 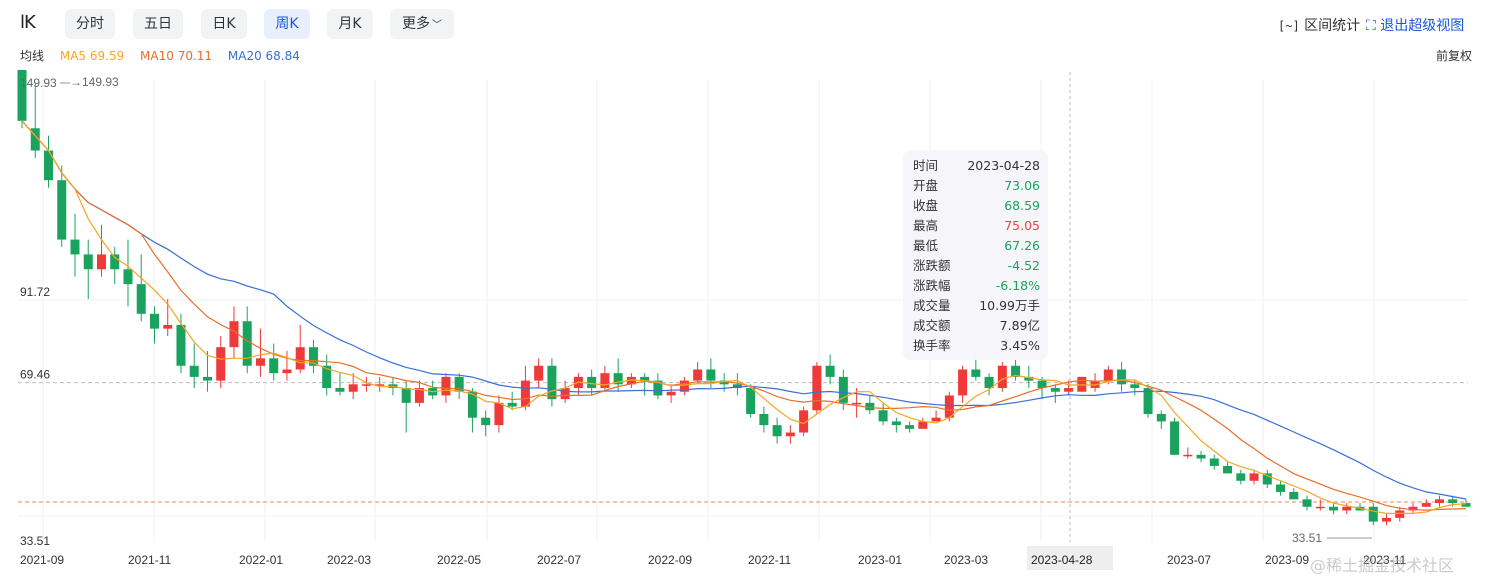 I want to click on y-axis-label: 33.51, so click(x=35, y=541).